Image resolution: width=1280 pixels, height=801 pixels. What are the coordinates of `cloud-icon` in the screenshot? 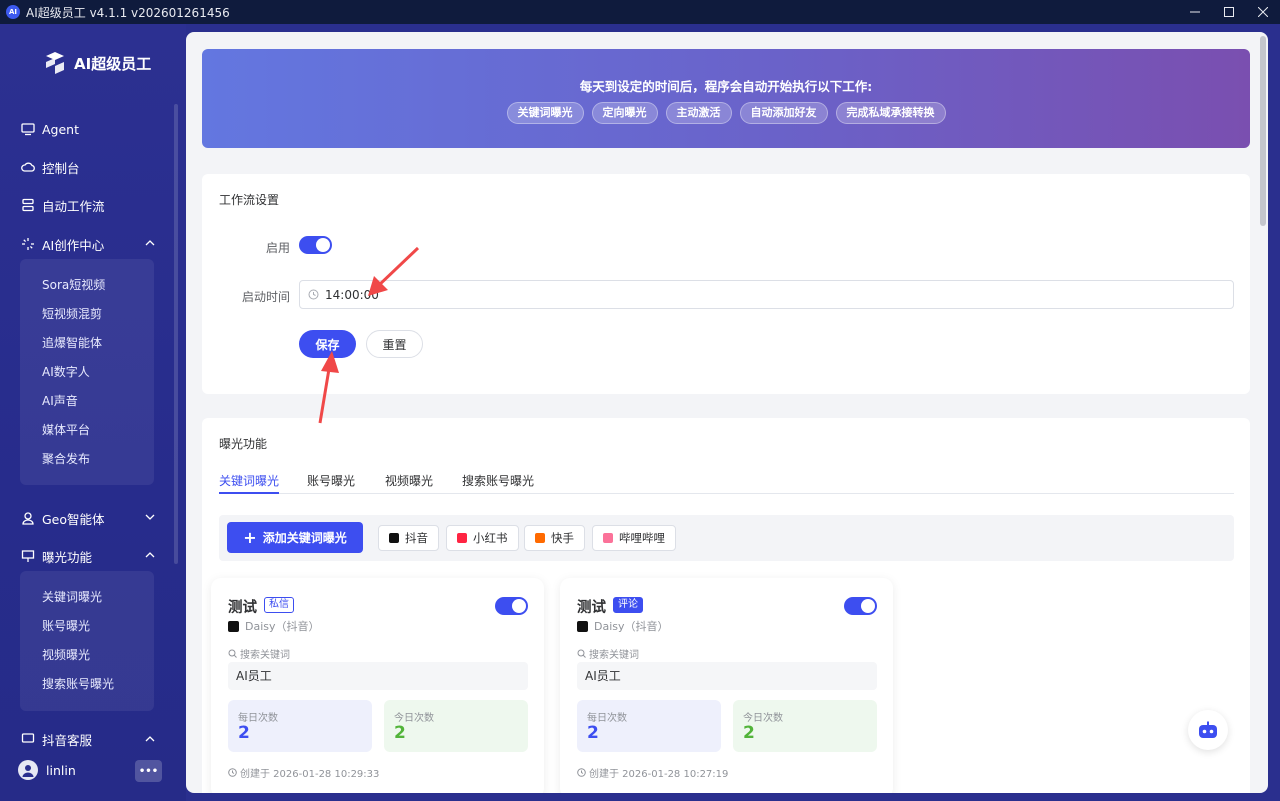 It's located at (28, 167).